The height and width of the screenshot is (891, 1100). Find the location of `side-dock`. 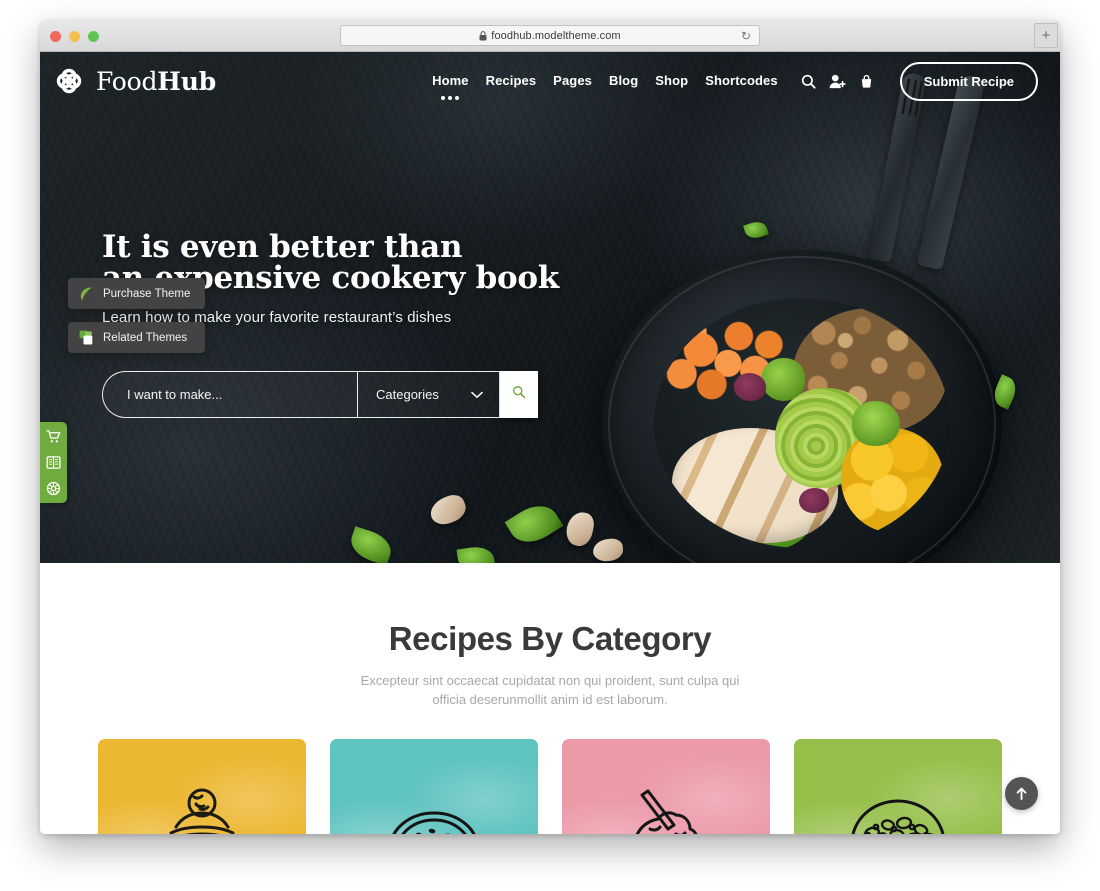

side-dock is located at coordinates (53, 462).